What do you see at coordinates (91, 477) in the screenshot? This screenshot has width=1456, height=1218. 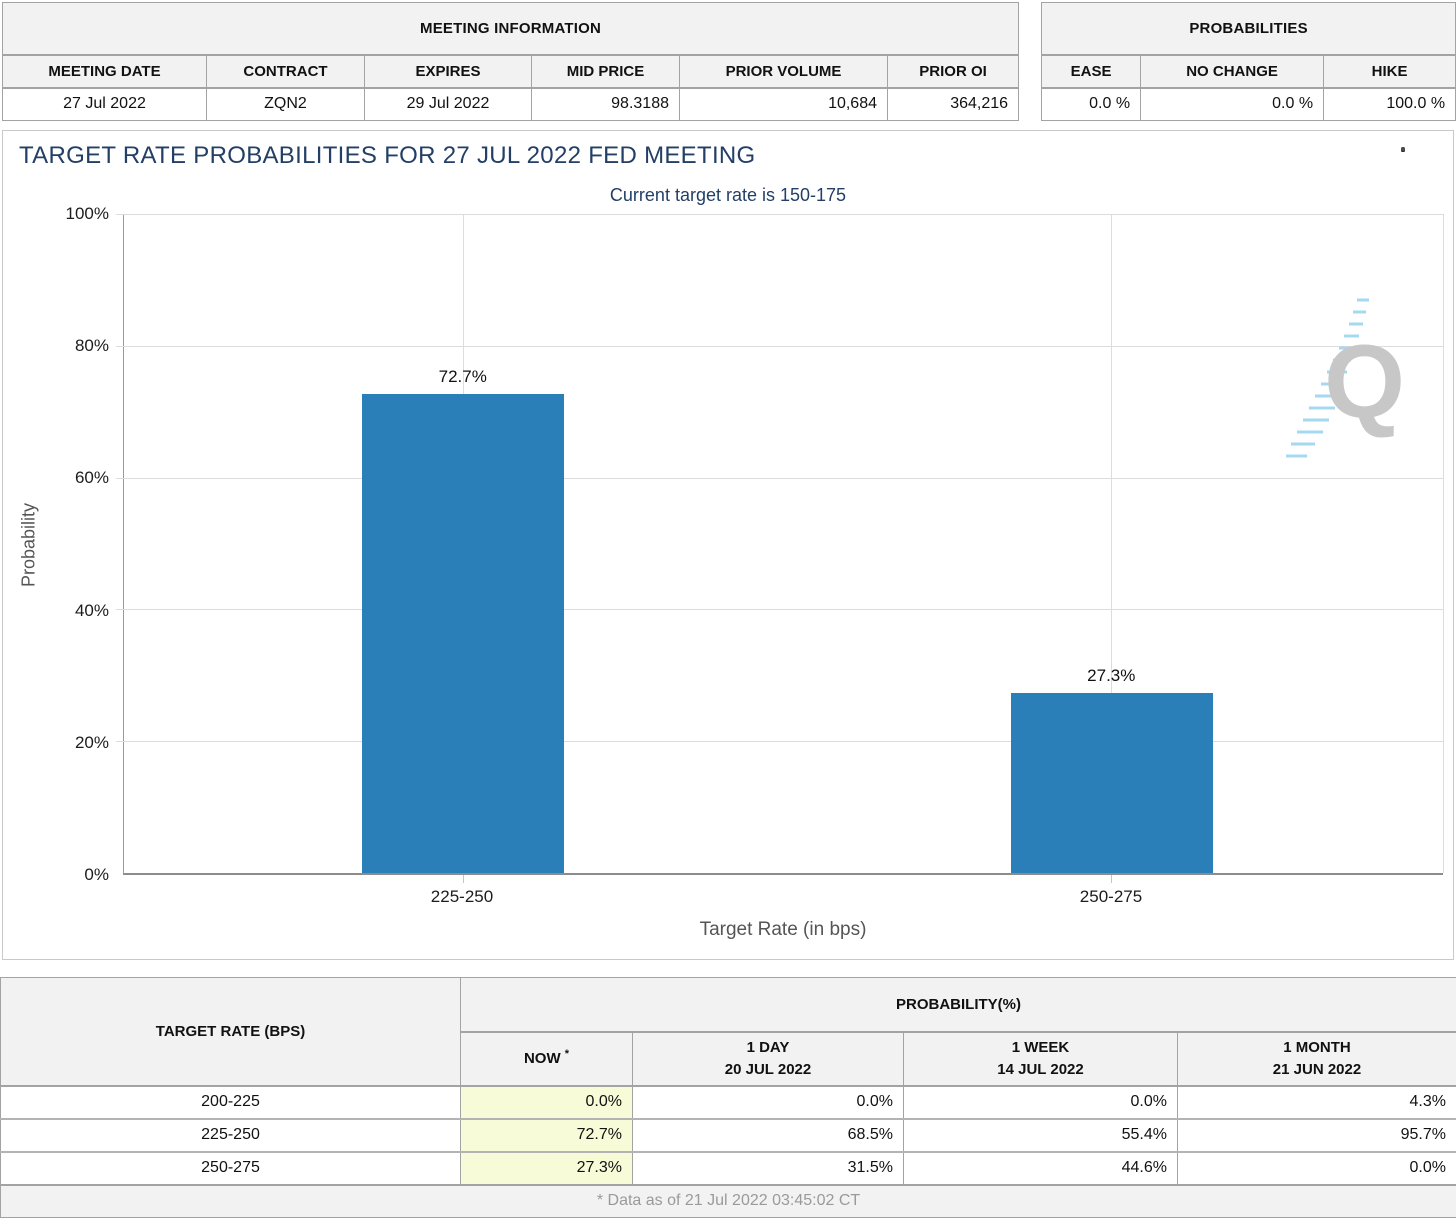 I see `y-tick-60: 60%` at bounding box center [91, 477].